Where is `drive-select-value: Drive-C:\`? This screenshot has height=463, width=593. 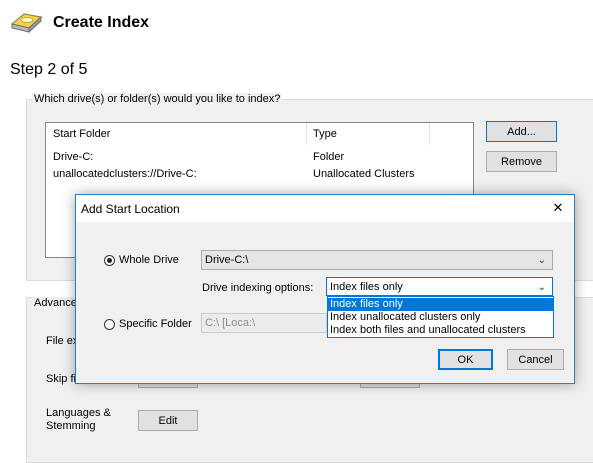
drive-select-value: Drive-C:\ is located at coordinates (227, 260).